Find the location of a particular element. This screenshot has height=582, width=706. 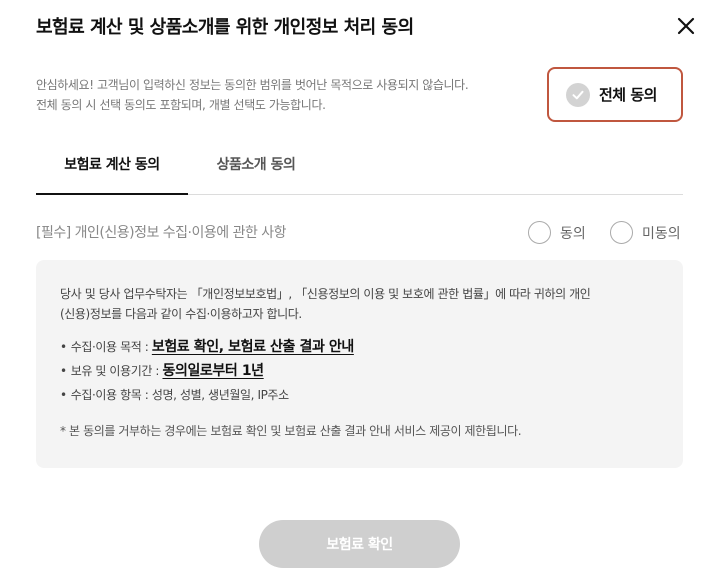

item-value: 성명, 성별, 생년월일, IP주소 is located at coordinates (220, 395).